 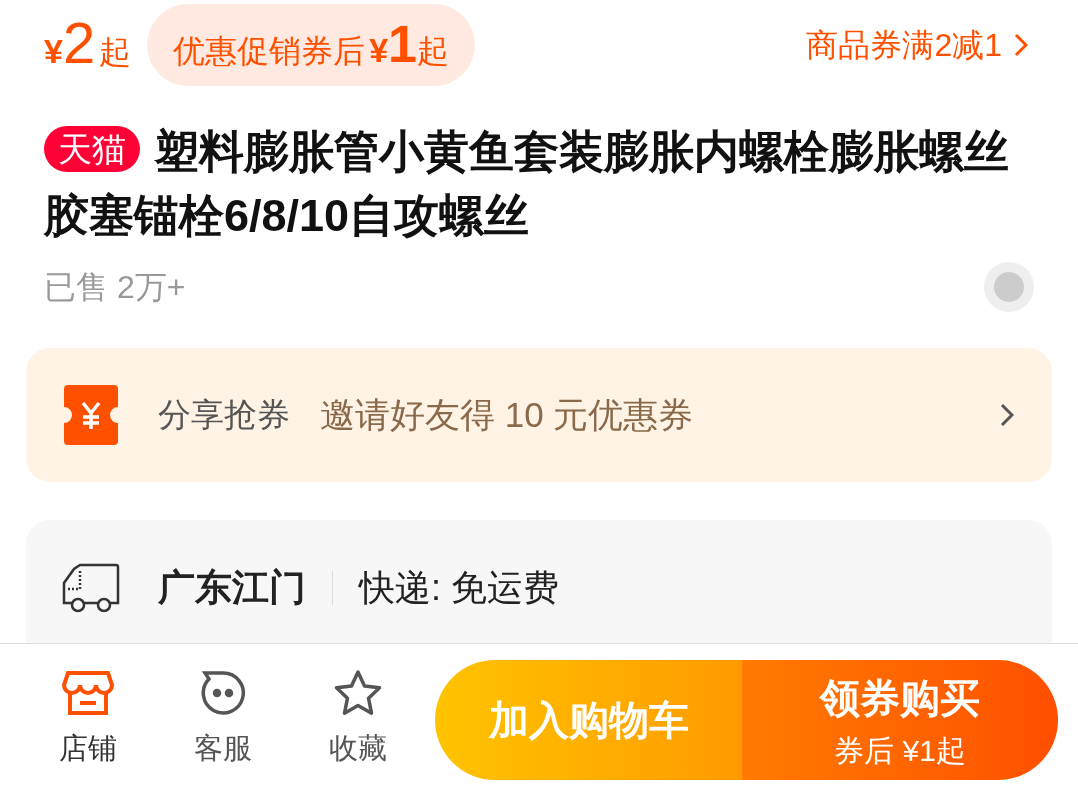 I want to click on share-text: 邀请好友得 10 元优惠券, so click(x=507, y=414).